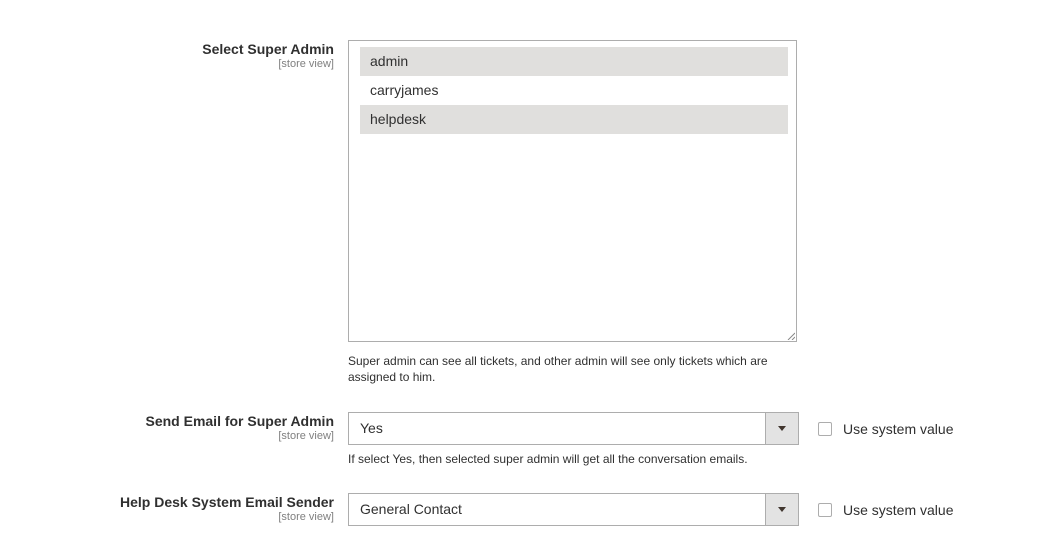 The height and width of the screenshot is (551, 1040). What do you see at coordinates (574, 119) in the screenshot?
I see `super-admin-option-helpdesk: helpdesk` at bounding box center [574, 119].